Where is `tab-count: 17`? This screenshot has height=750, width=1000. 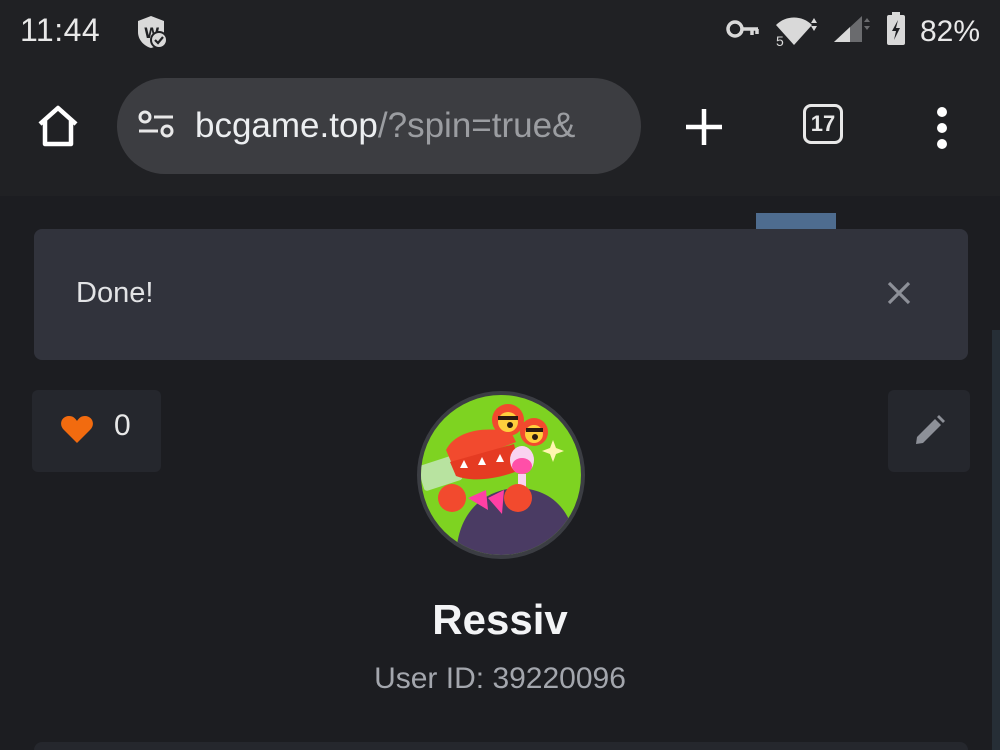 tab-count: 17 is located at coordinates (823, 123).